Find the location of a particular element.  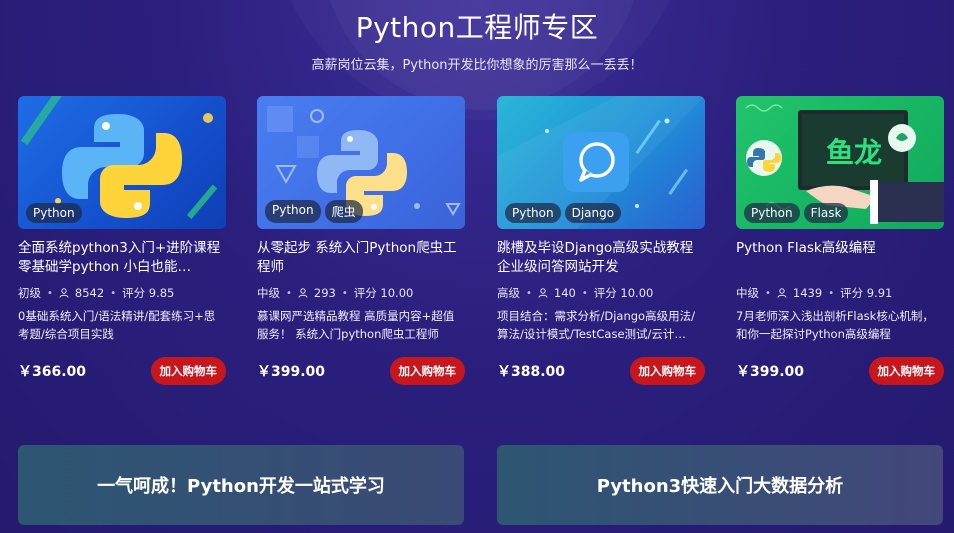

student-count: 140 is located at coordinates (564, 293).